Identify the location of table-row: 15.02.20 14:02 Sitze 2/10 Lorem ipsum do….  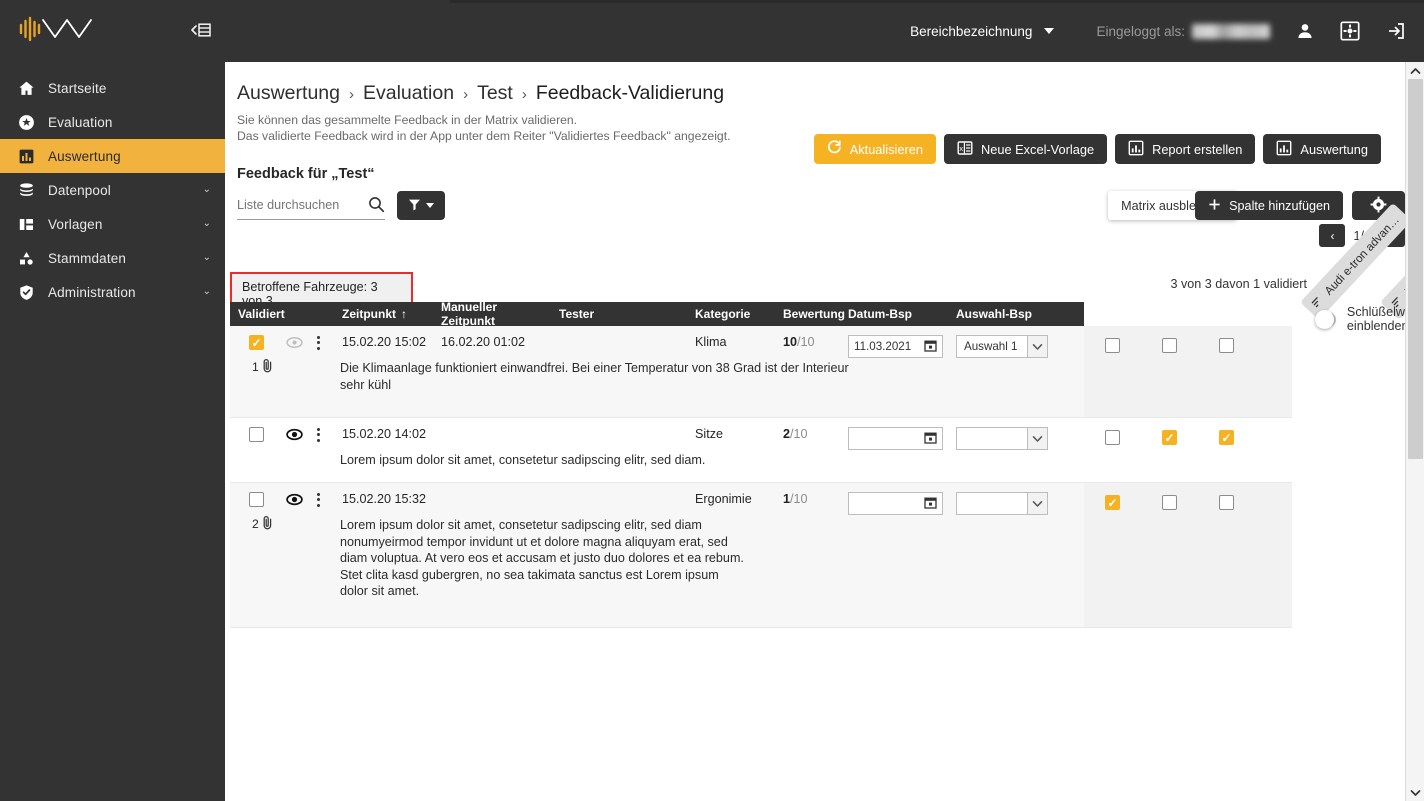
(657, 450).